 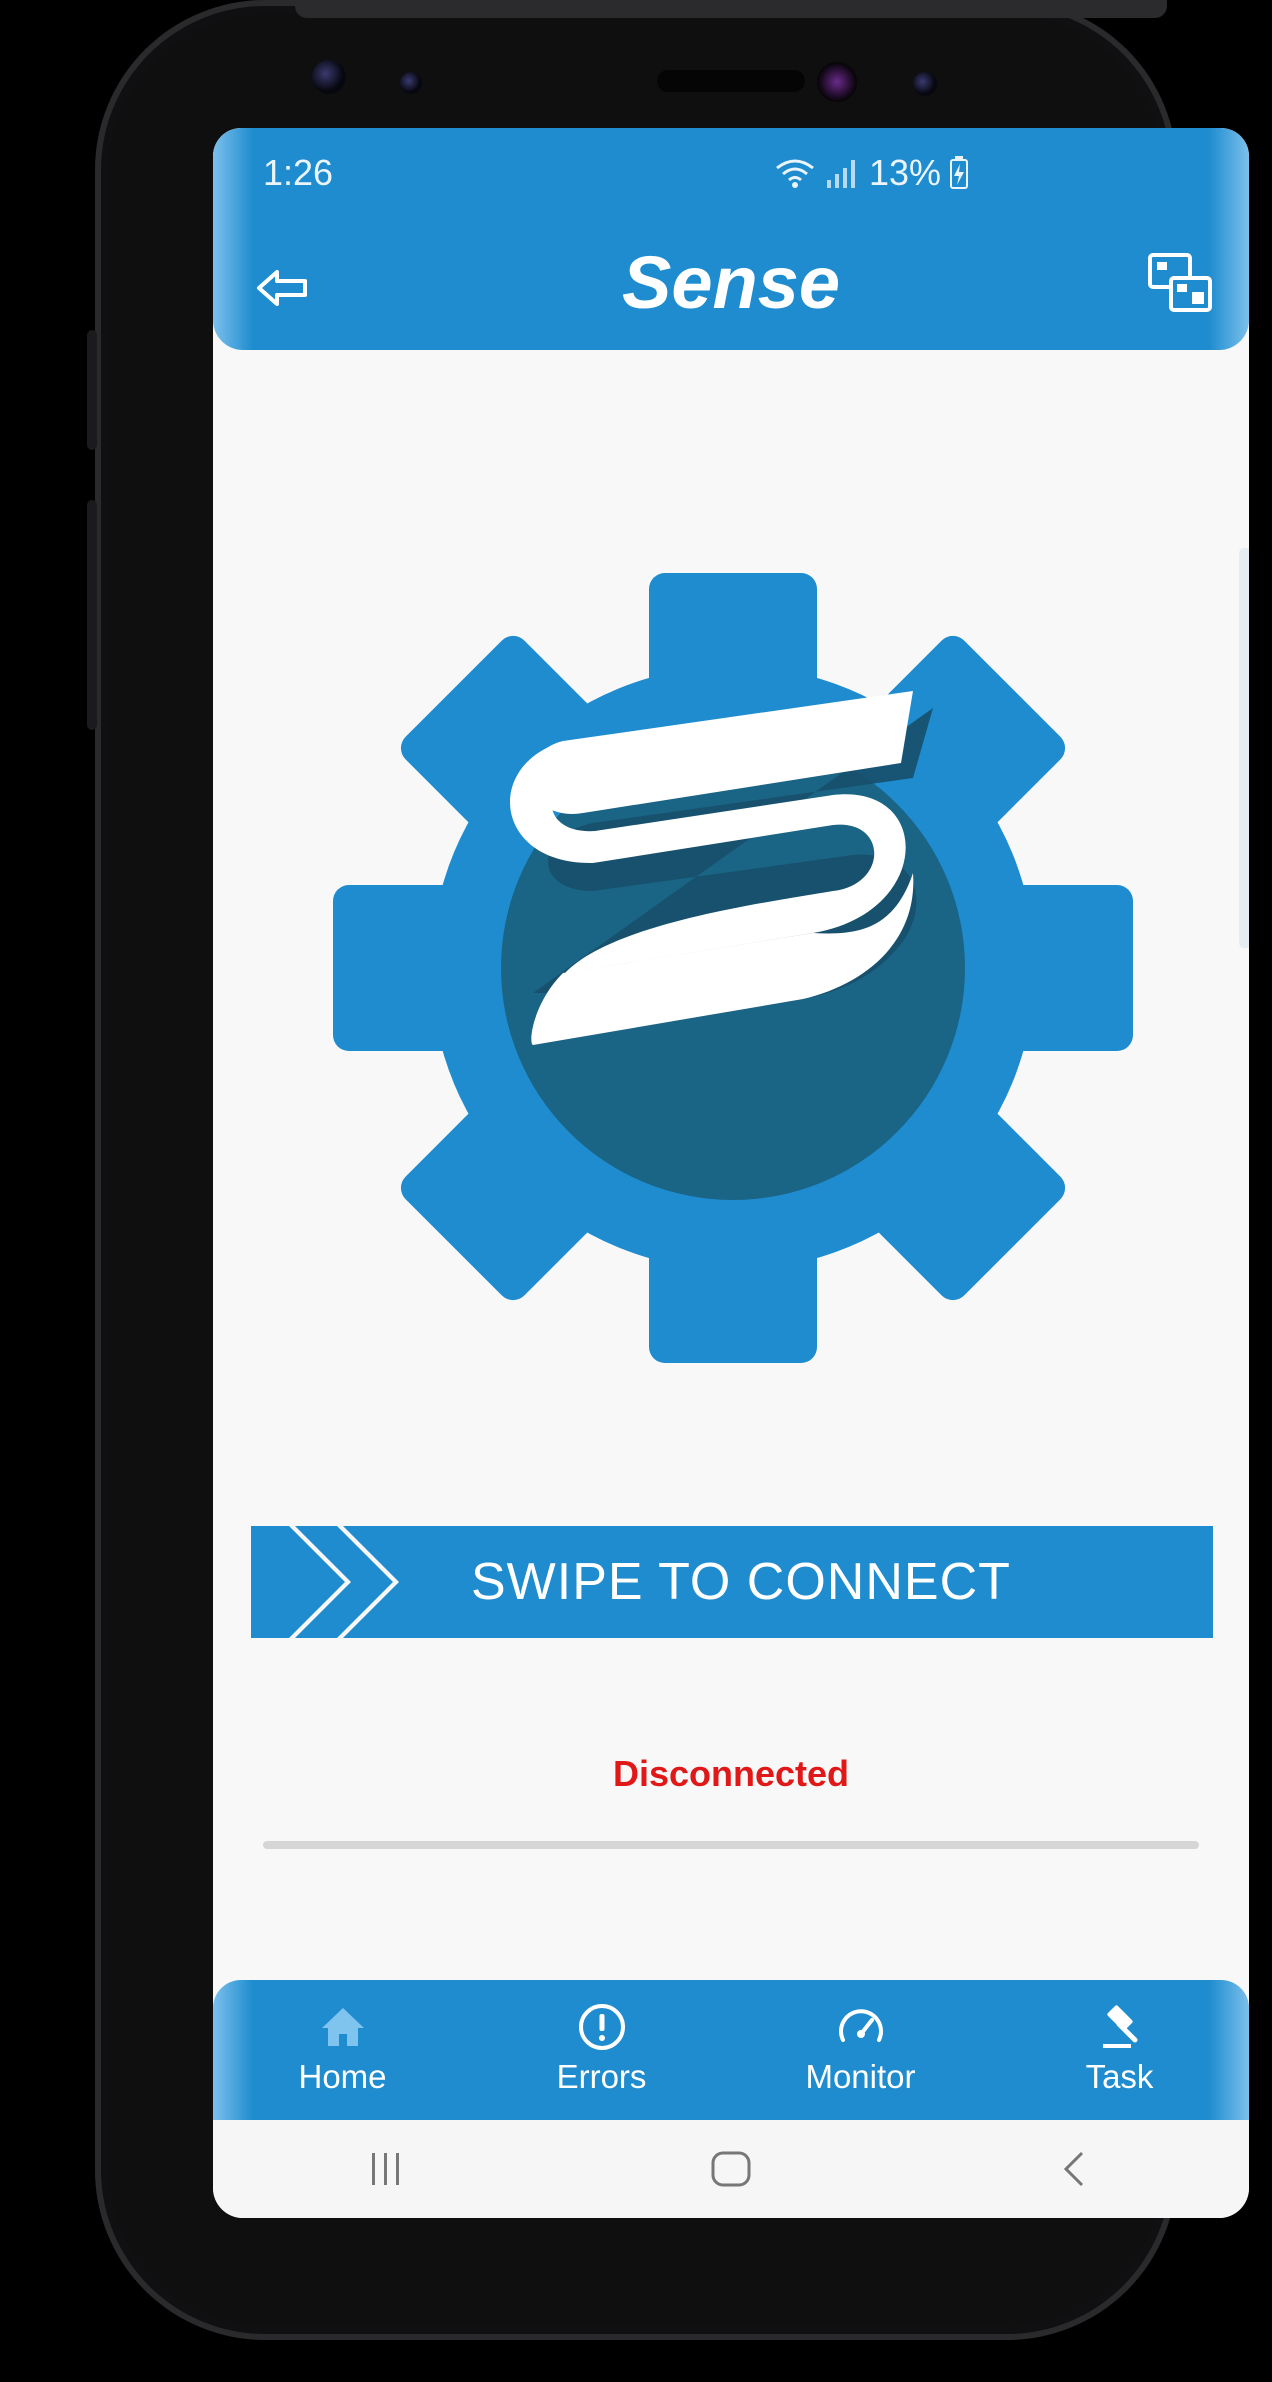 I want to click on scroll-indicator, so click(x=1244, y=748).